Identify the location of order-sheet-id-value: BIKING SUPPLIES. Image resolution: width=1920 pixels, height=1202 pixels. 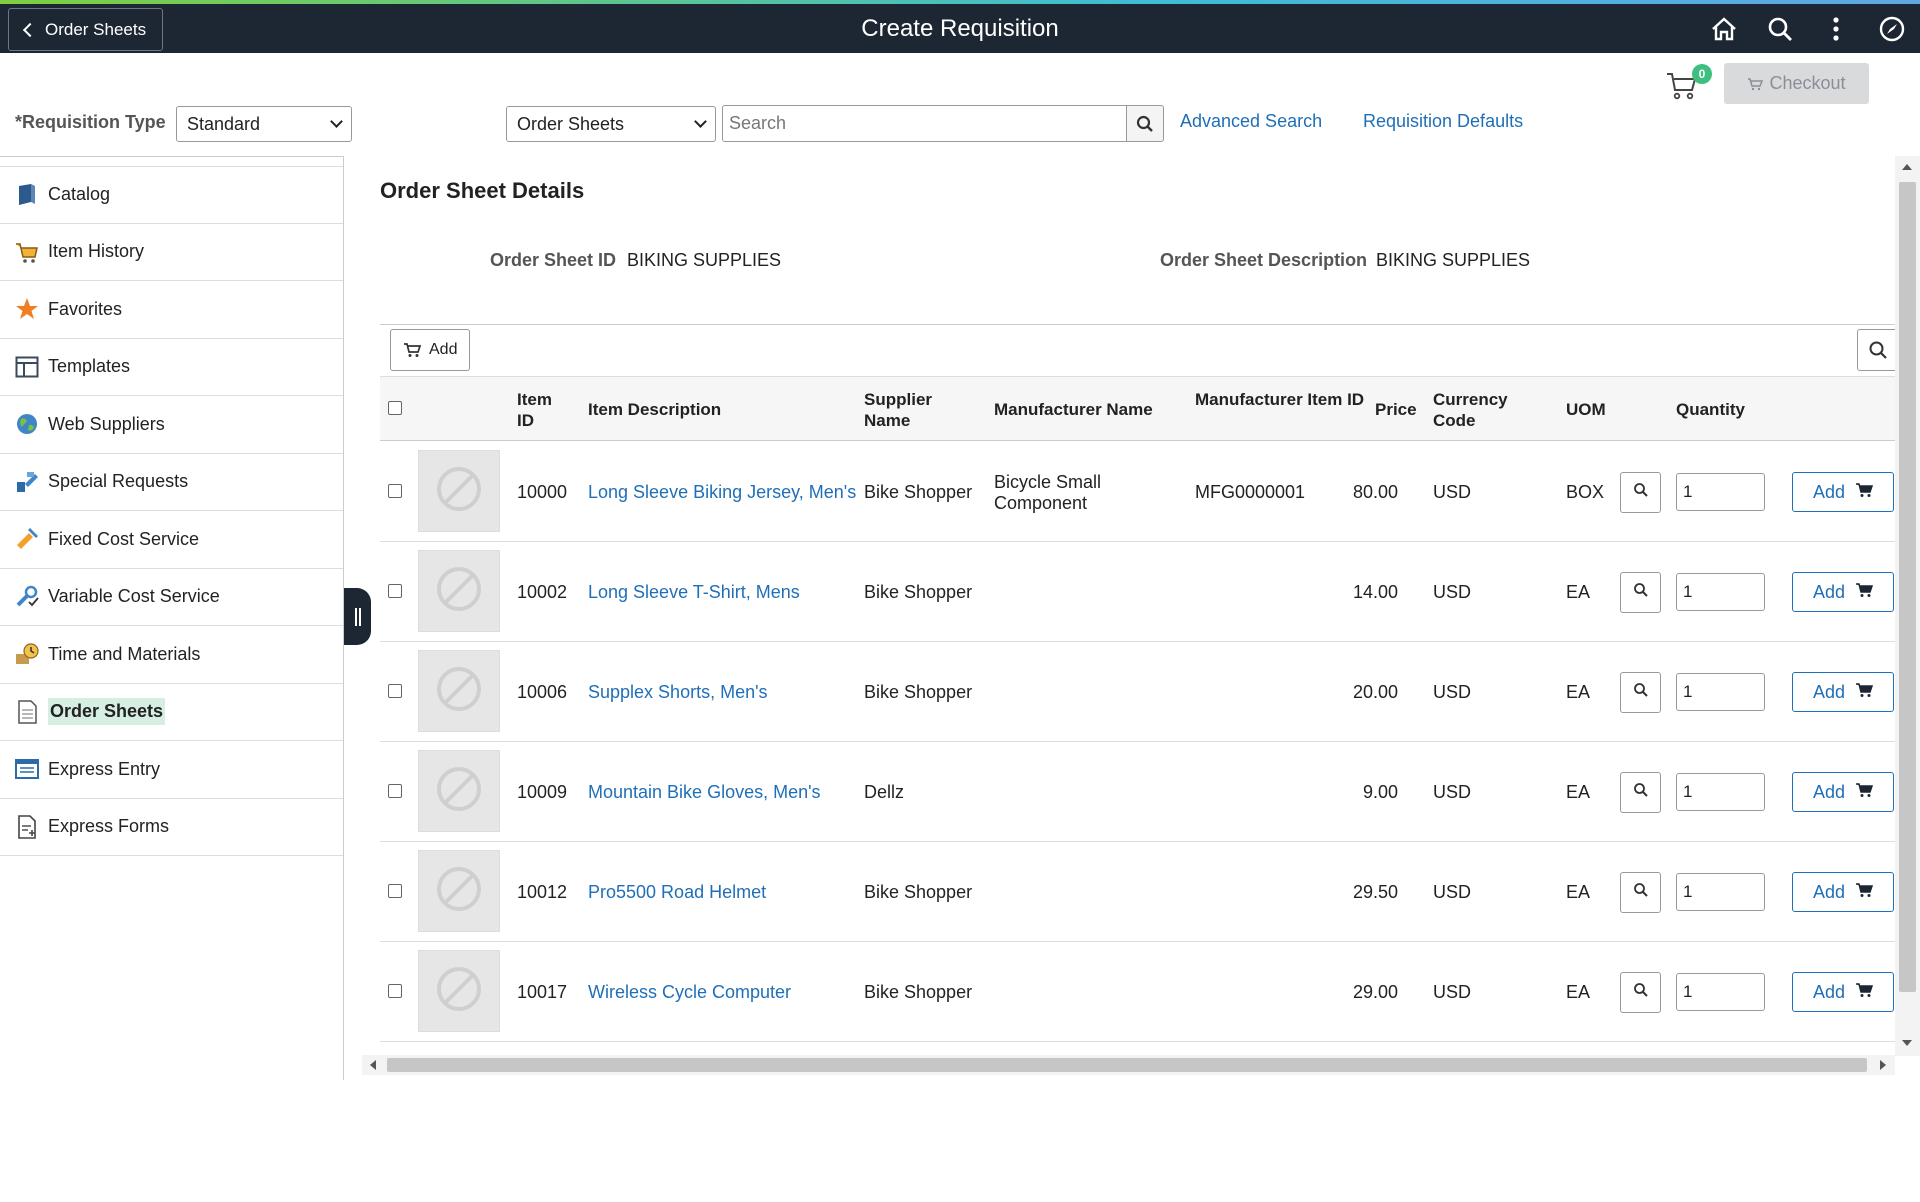
(704, 260).